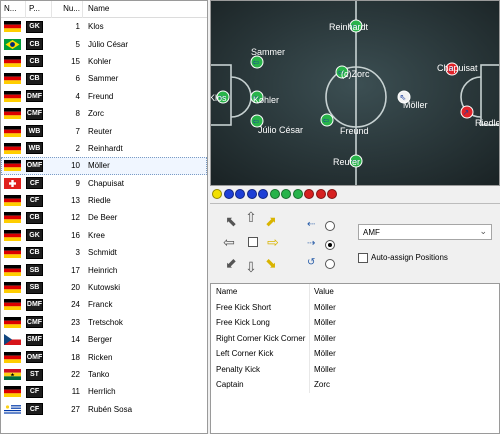 This screenshot has width=500, height=434. What do you see at coordinates (99, 201) in the screenshot?
I see `player-name: Riedle` at bounding box center [99, 201].